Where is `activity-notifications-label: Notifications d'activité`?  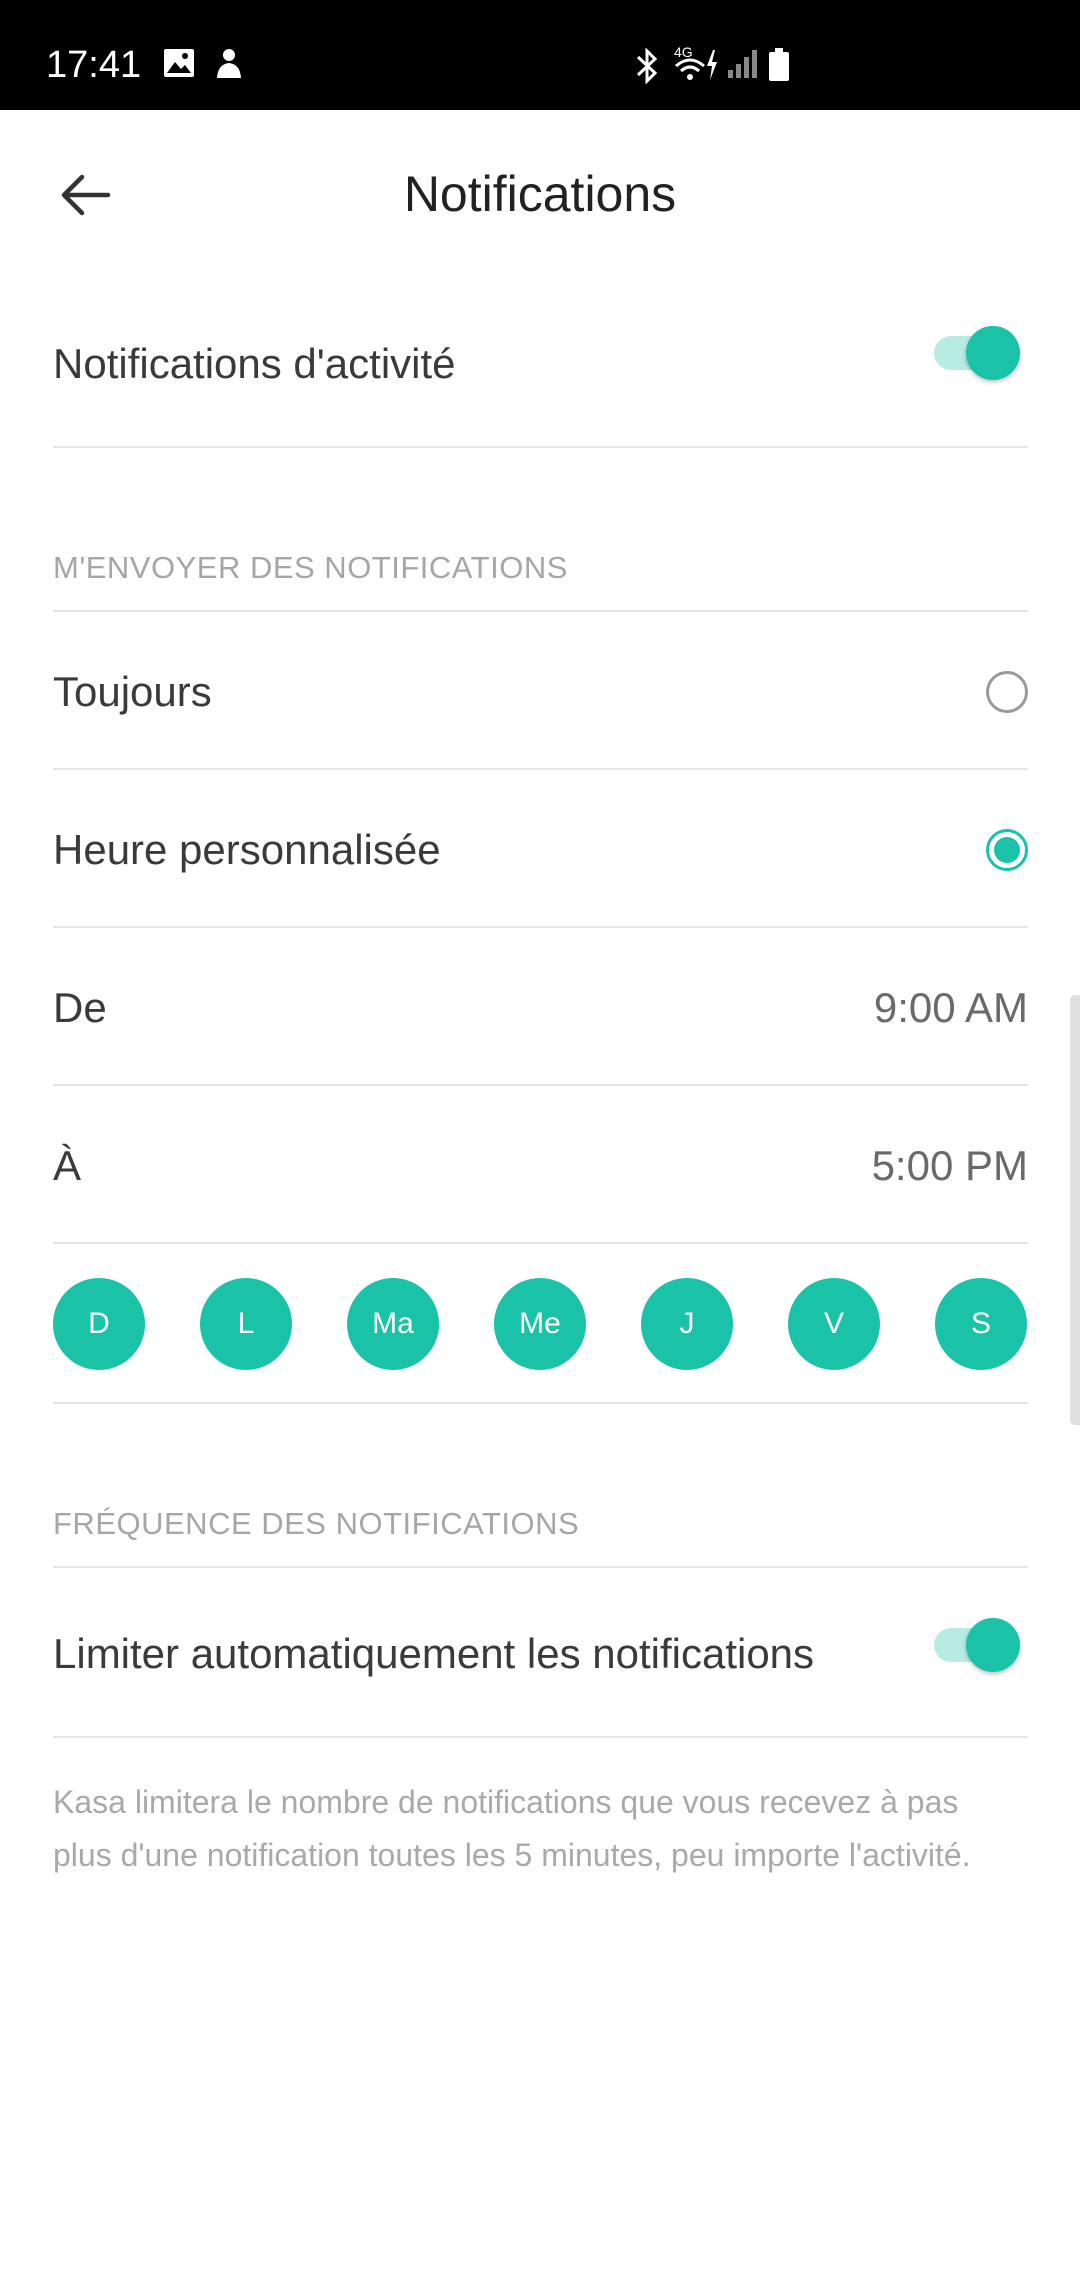 activity-notifications-label: Notifications d'activité is located at coordinates (254, 363).